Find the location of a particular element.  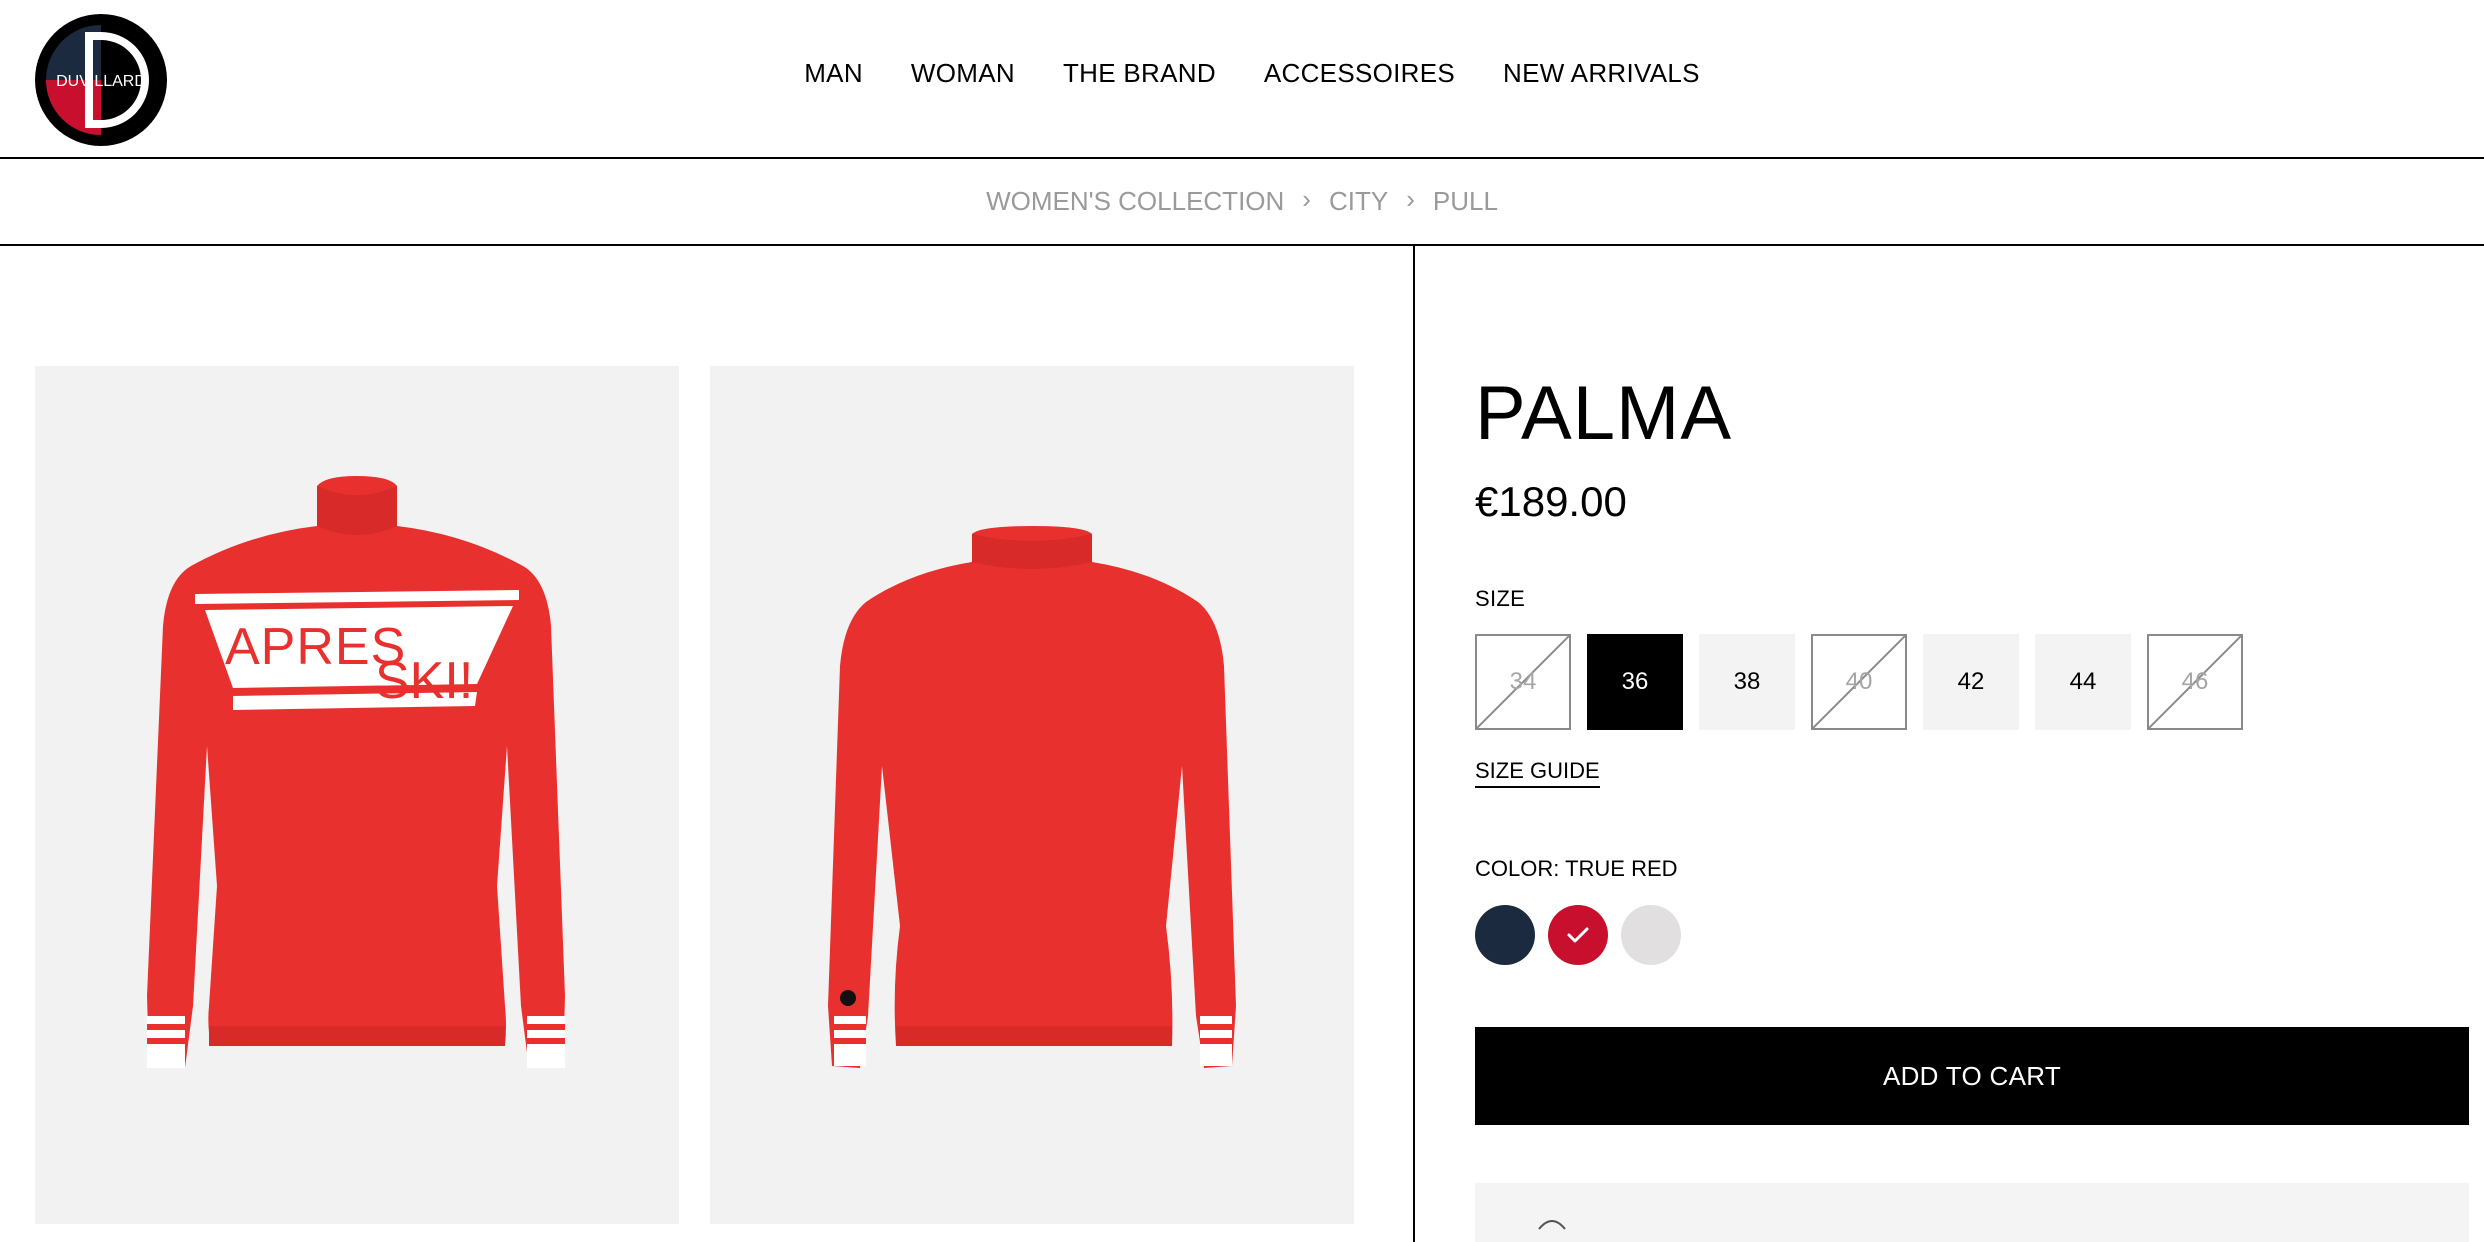

sweater-front-illustration: APRES SKI! is located at coordinates (356, 772).